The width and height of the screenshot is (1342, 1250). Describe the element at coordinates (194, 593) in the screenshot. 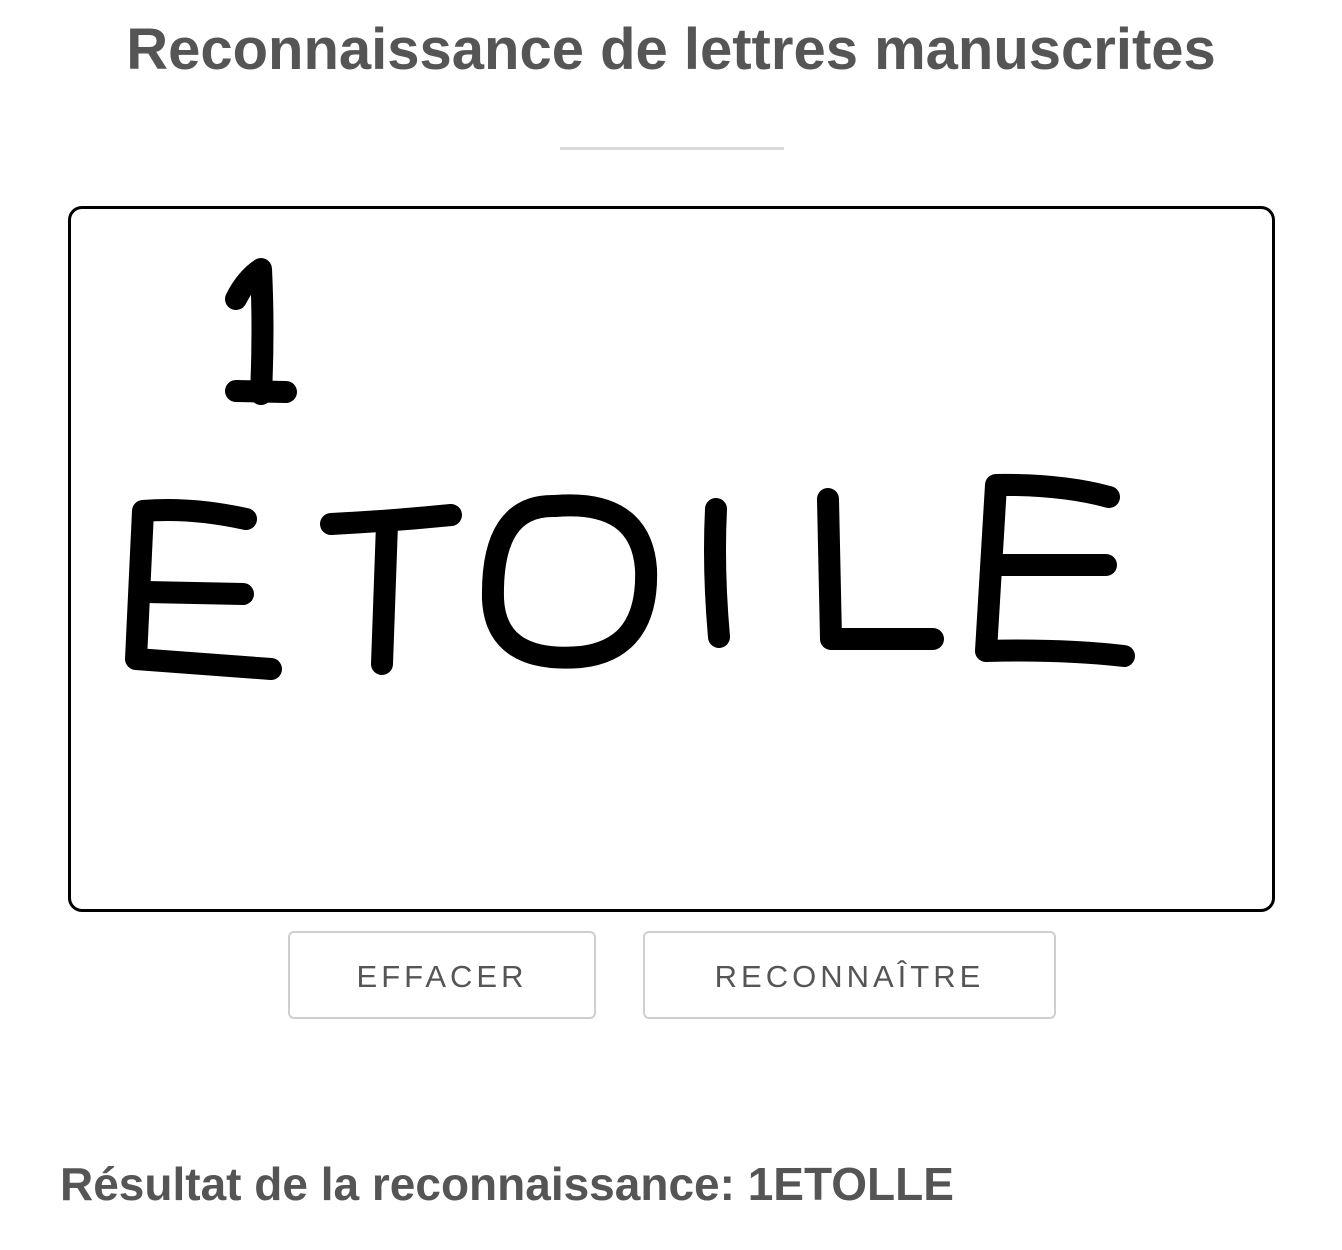

I see `stroke-letter-e-mid` at that location.